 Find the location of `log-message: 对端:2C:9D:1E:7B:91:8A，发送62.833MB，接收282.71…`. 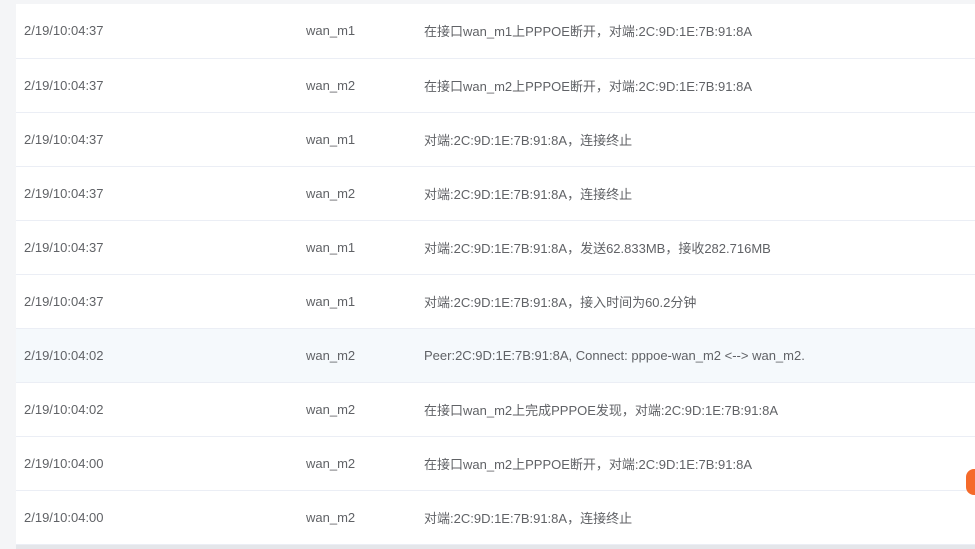

log-message: 对端:2C:9D:1E:7B:91:8A，发送62.833MB，接收282.71… is located at coordinates (597, 248).